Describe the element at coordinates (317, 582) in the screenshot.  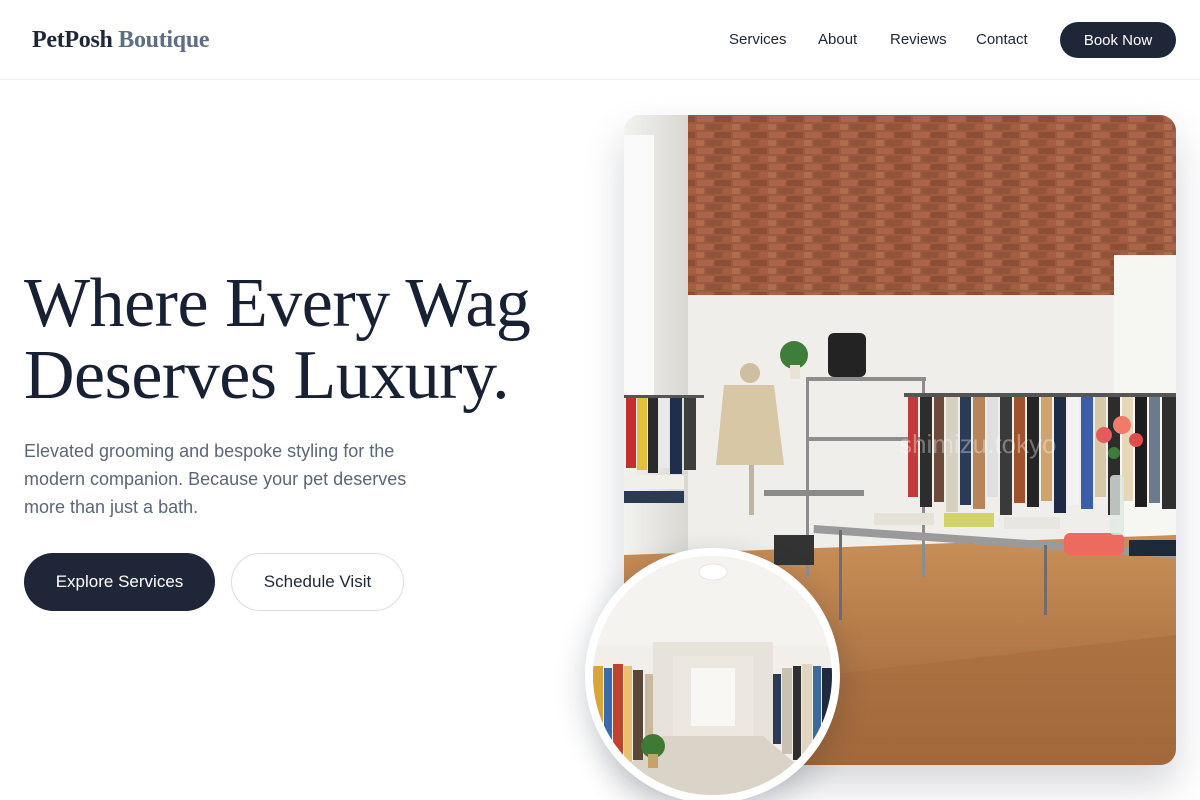
I see `schedule-visit-button: Schedule Visit` at that location.